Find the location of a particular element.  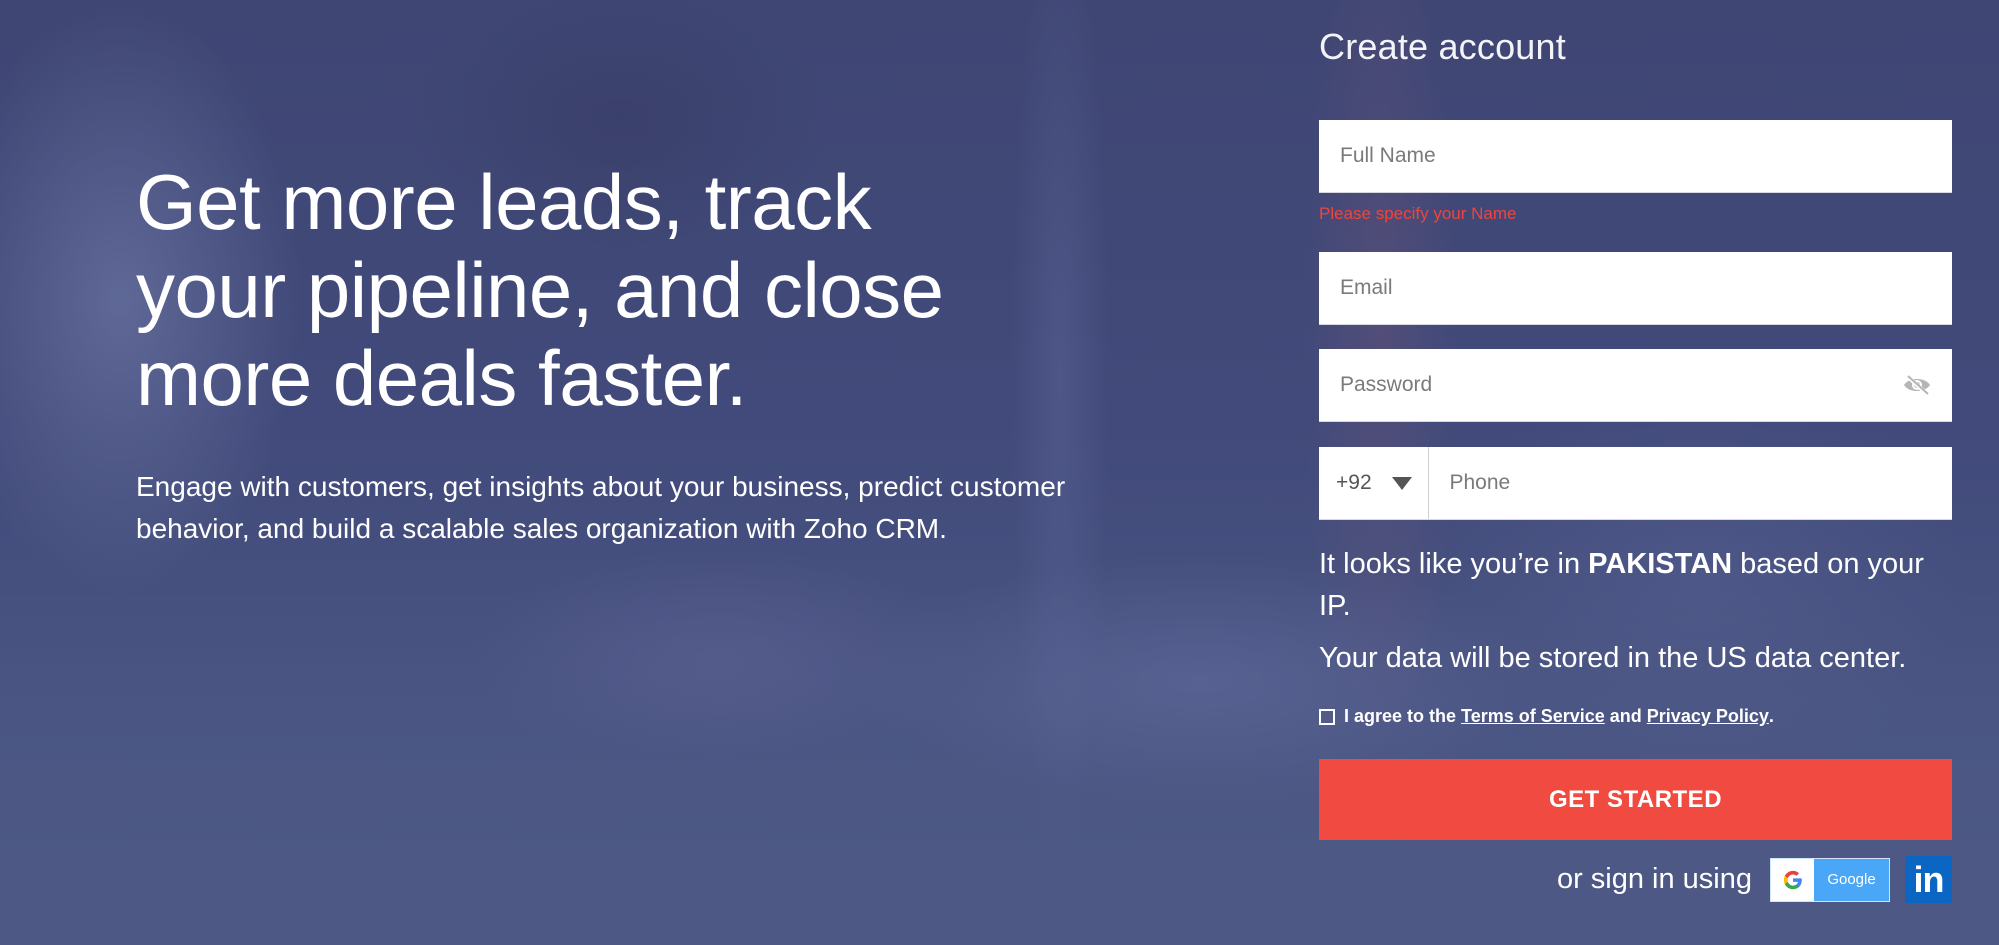

form-title: Create account is located at coordinates (1442, 46).